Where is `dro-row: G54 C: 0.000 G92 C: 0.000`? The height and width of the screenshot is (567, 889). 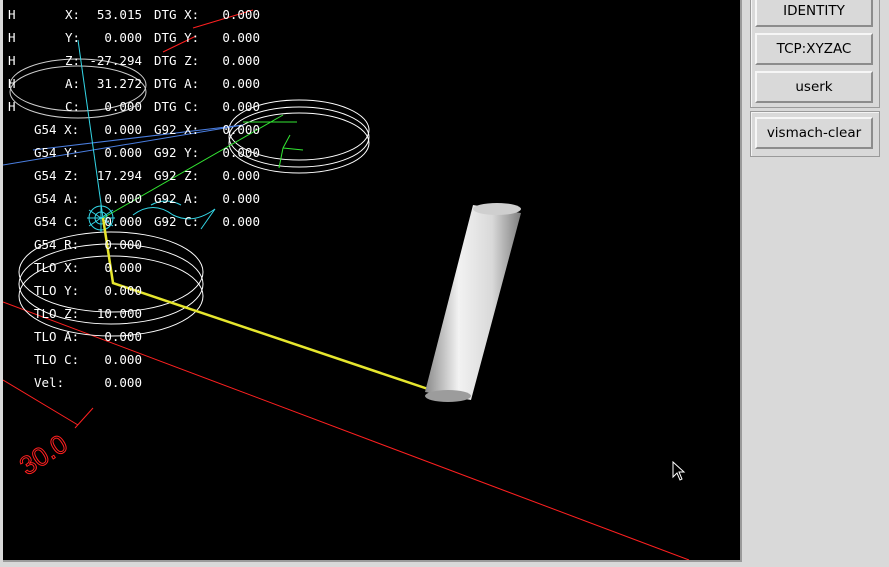
dro-row: G54 C: 0.000 G92 C: 0.000 is located at coordinates (153, 221).